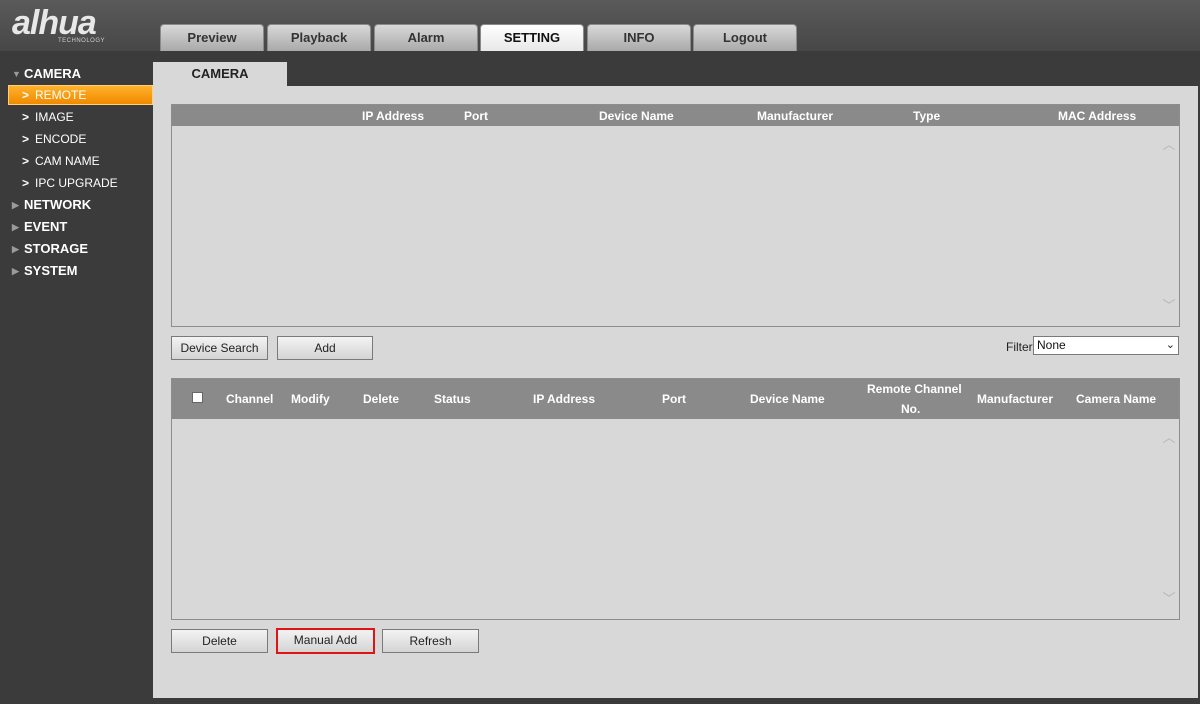 The image size is (1200, 704). I want to click on column-header: MAC Address, so click(1097, 116).